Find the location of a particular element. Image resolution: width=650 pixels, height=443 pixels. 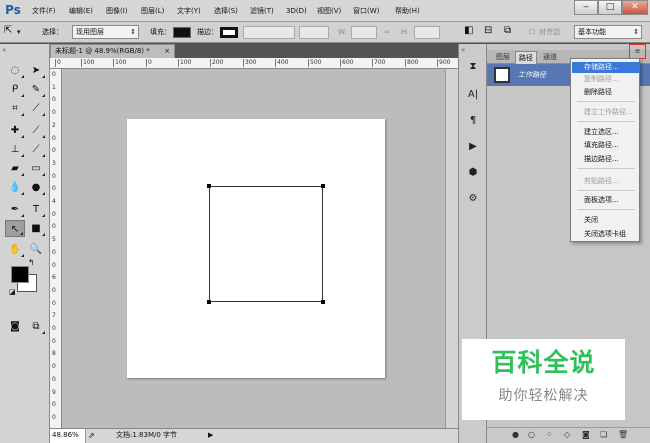

blur-tool-icon: 💧 is located at coordinates (15, 187).